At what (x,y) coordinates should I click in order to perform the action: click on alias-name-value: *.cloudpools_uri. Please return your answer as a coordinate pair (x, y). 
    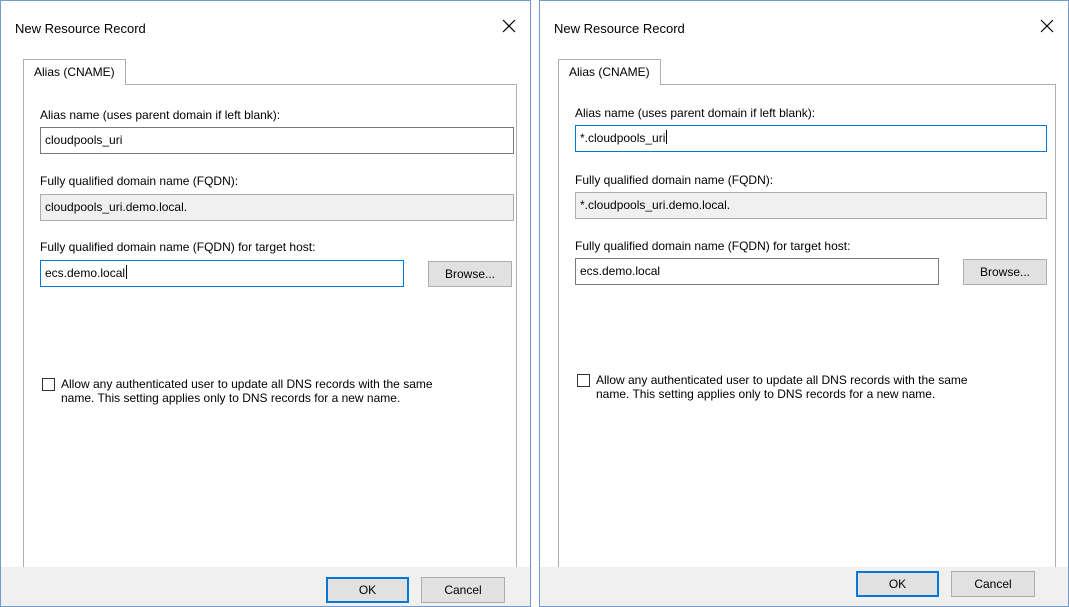
    Looking at the image, I should click on (623, 138).